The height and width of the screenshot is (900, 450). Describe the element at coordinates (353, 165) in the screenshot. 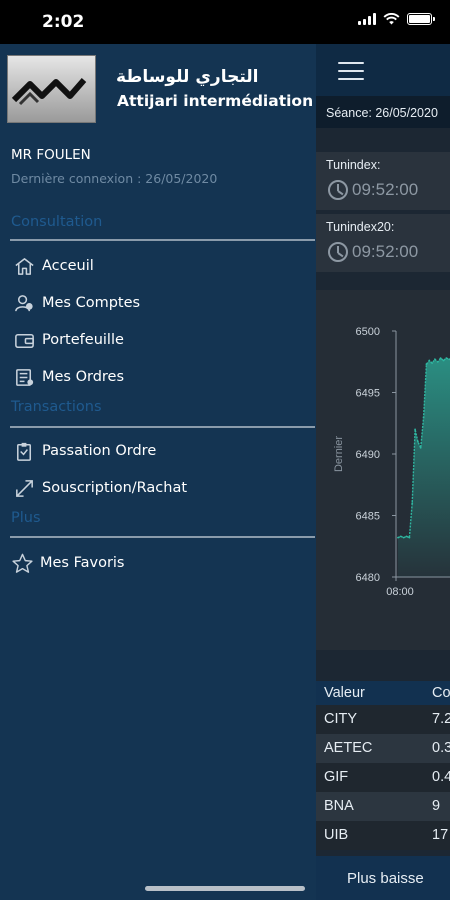

I see `tunindex-label: Tunindex:` at that location.